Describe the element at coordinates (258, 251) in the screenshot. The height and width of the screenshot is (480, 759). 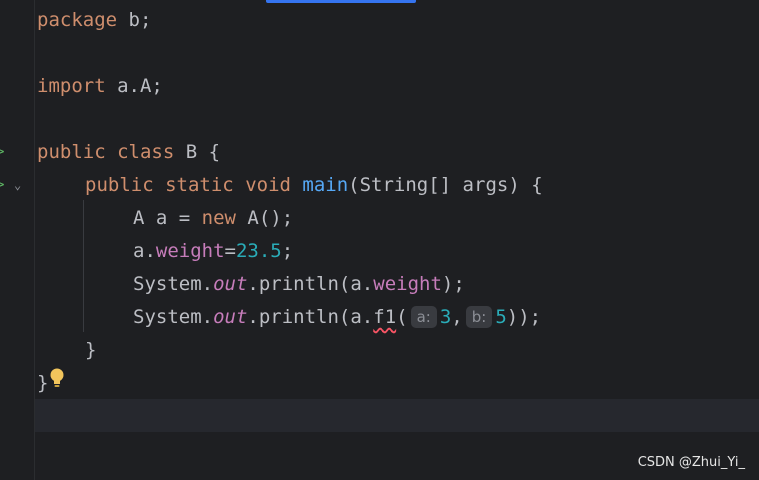
I see `number-literal: 23.5` at that location.